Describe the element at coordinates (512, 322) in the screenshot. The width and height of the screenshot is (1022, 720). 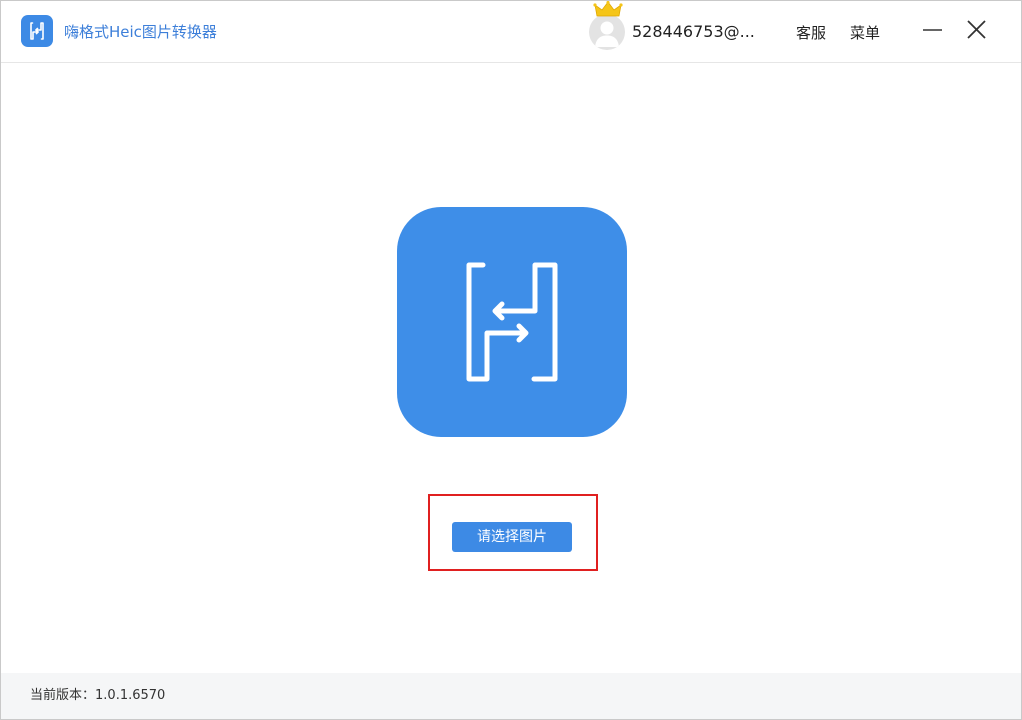
I see `heic-converter-logo-icon` at that location.